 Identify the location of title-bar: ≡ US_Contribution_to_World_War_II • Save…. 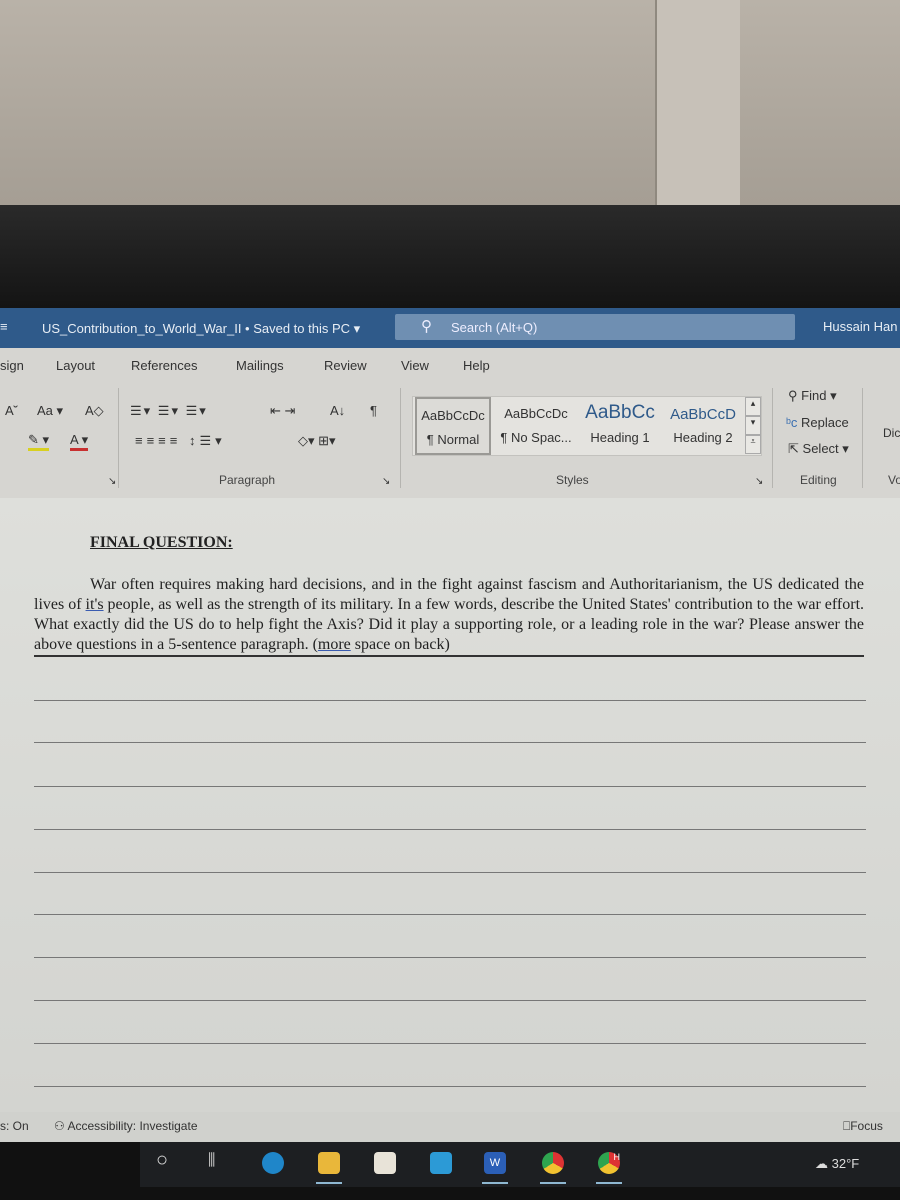
(450, 328).